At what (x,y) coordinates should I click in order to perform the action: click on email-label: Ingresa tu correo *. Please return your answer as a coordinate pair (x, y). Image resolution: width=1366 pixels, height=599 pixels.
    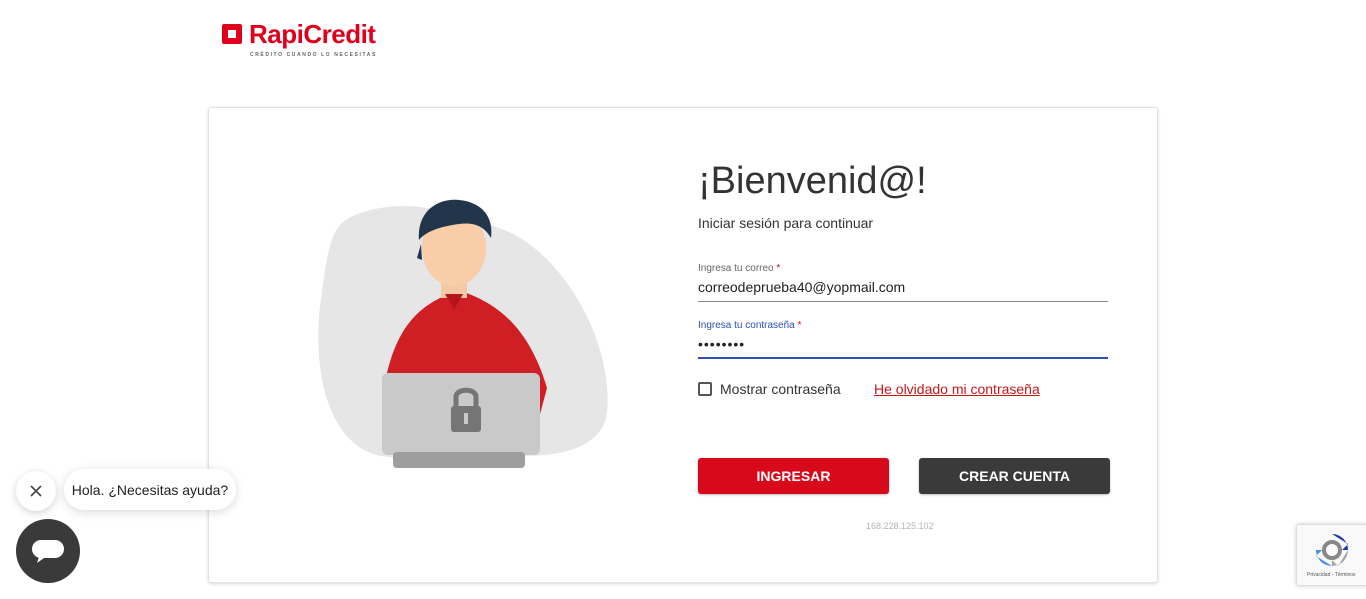
    Looking at the image, I should click on (739, 268).